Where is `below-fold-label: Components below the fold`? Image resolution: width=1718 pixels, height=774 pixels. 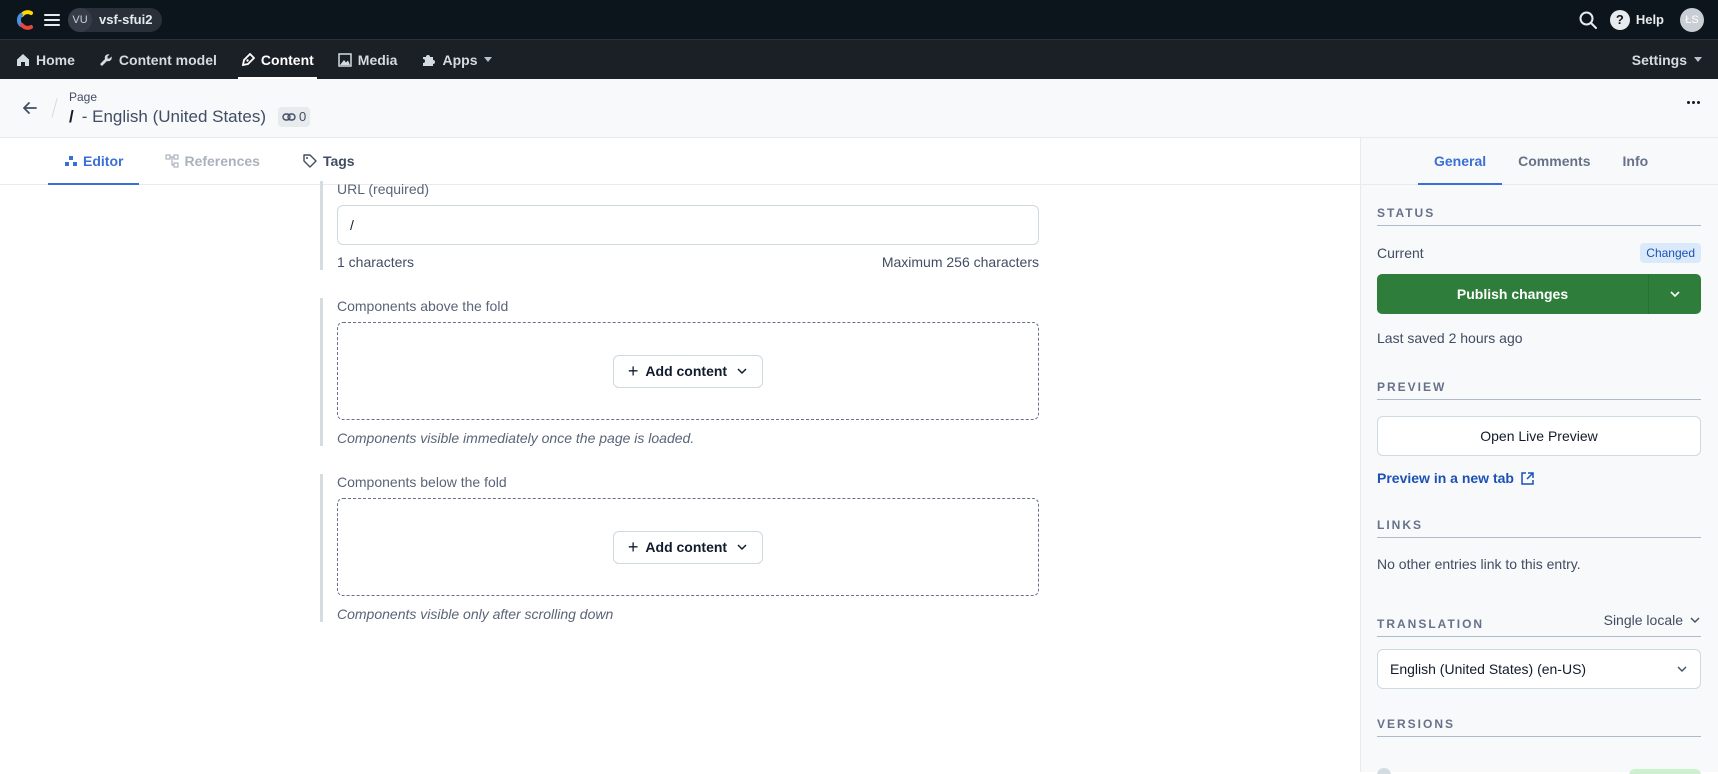 below-fold-label: Components below the fold is located at coordinates (422, 482).